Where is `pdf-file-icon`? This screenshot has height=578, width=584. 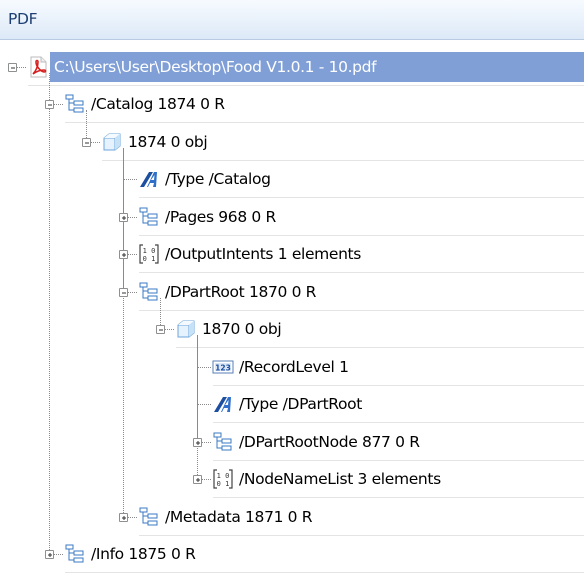 pdf-file-icon is located at coordinates (38, 67).